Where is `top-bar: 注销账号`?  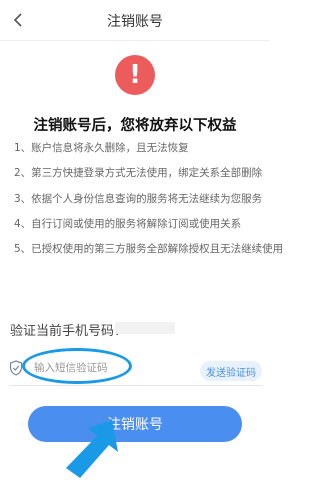 top-bar: 注销账号 is located at coordinates (135, 20).